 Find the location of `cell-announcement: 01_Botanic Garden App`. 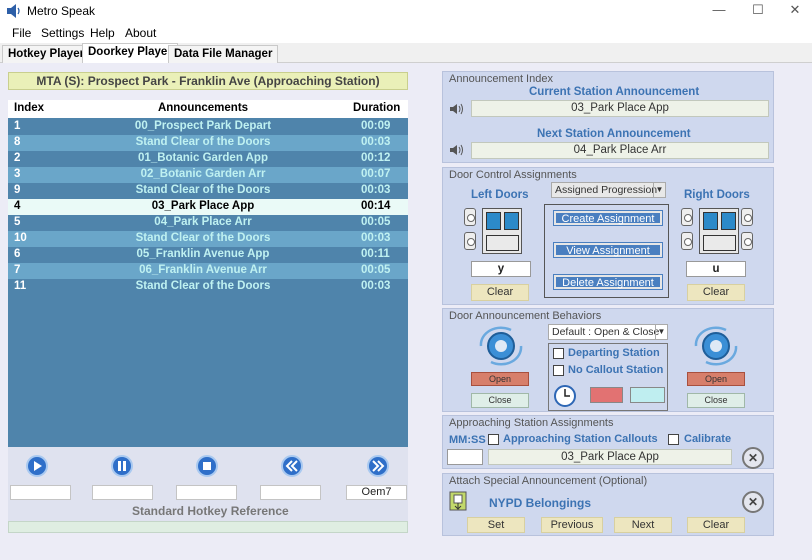

cell-announcement: 01_Botanic Garden App is located at coordinates (203, 158).